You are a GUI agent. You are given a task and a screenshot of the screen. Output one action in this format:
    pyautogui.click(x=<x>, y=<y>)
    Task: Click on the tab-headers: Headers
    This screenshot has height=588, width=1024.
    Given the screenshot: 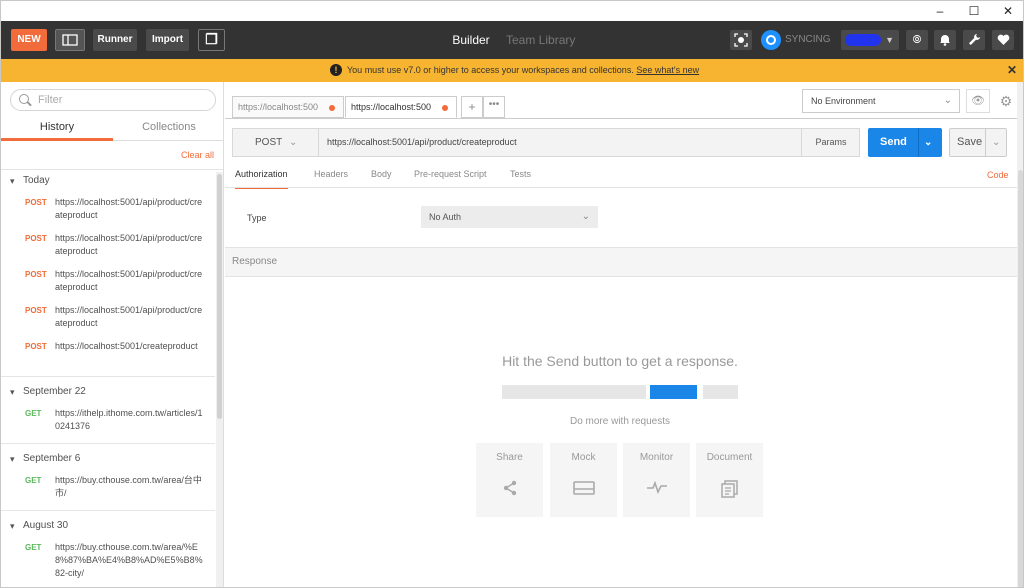 What is the action you would take?
    pyautogui.click(x=331, y=178)
    